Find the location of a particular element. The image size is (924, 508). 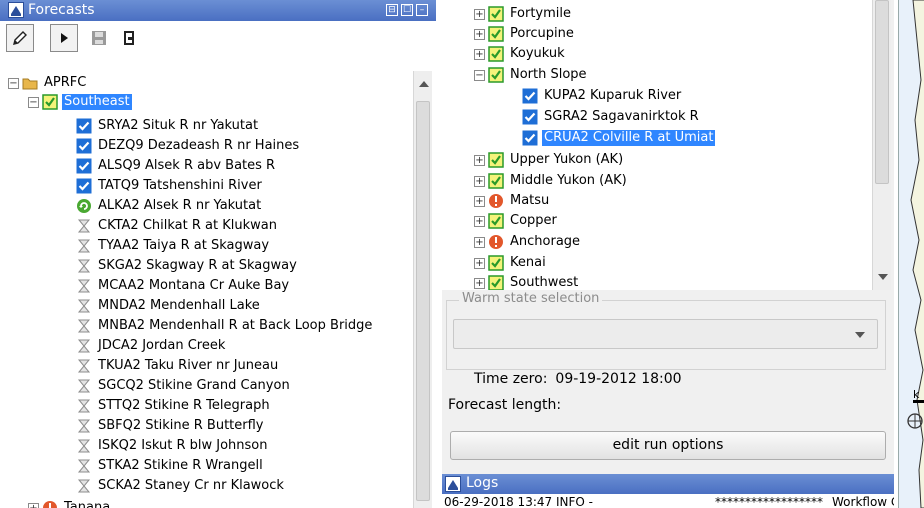

minimize-icon: – is located at coordinates (422, 10).